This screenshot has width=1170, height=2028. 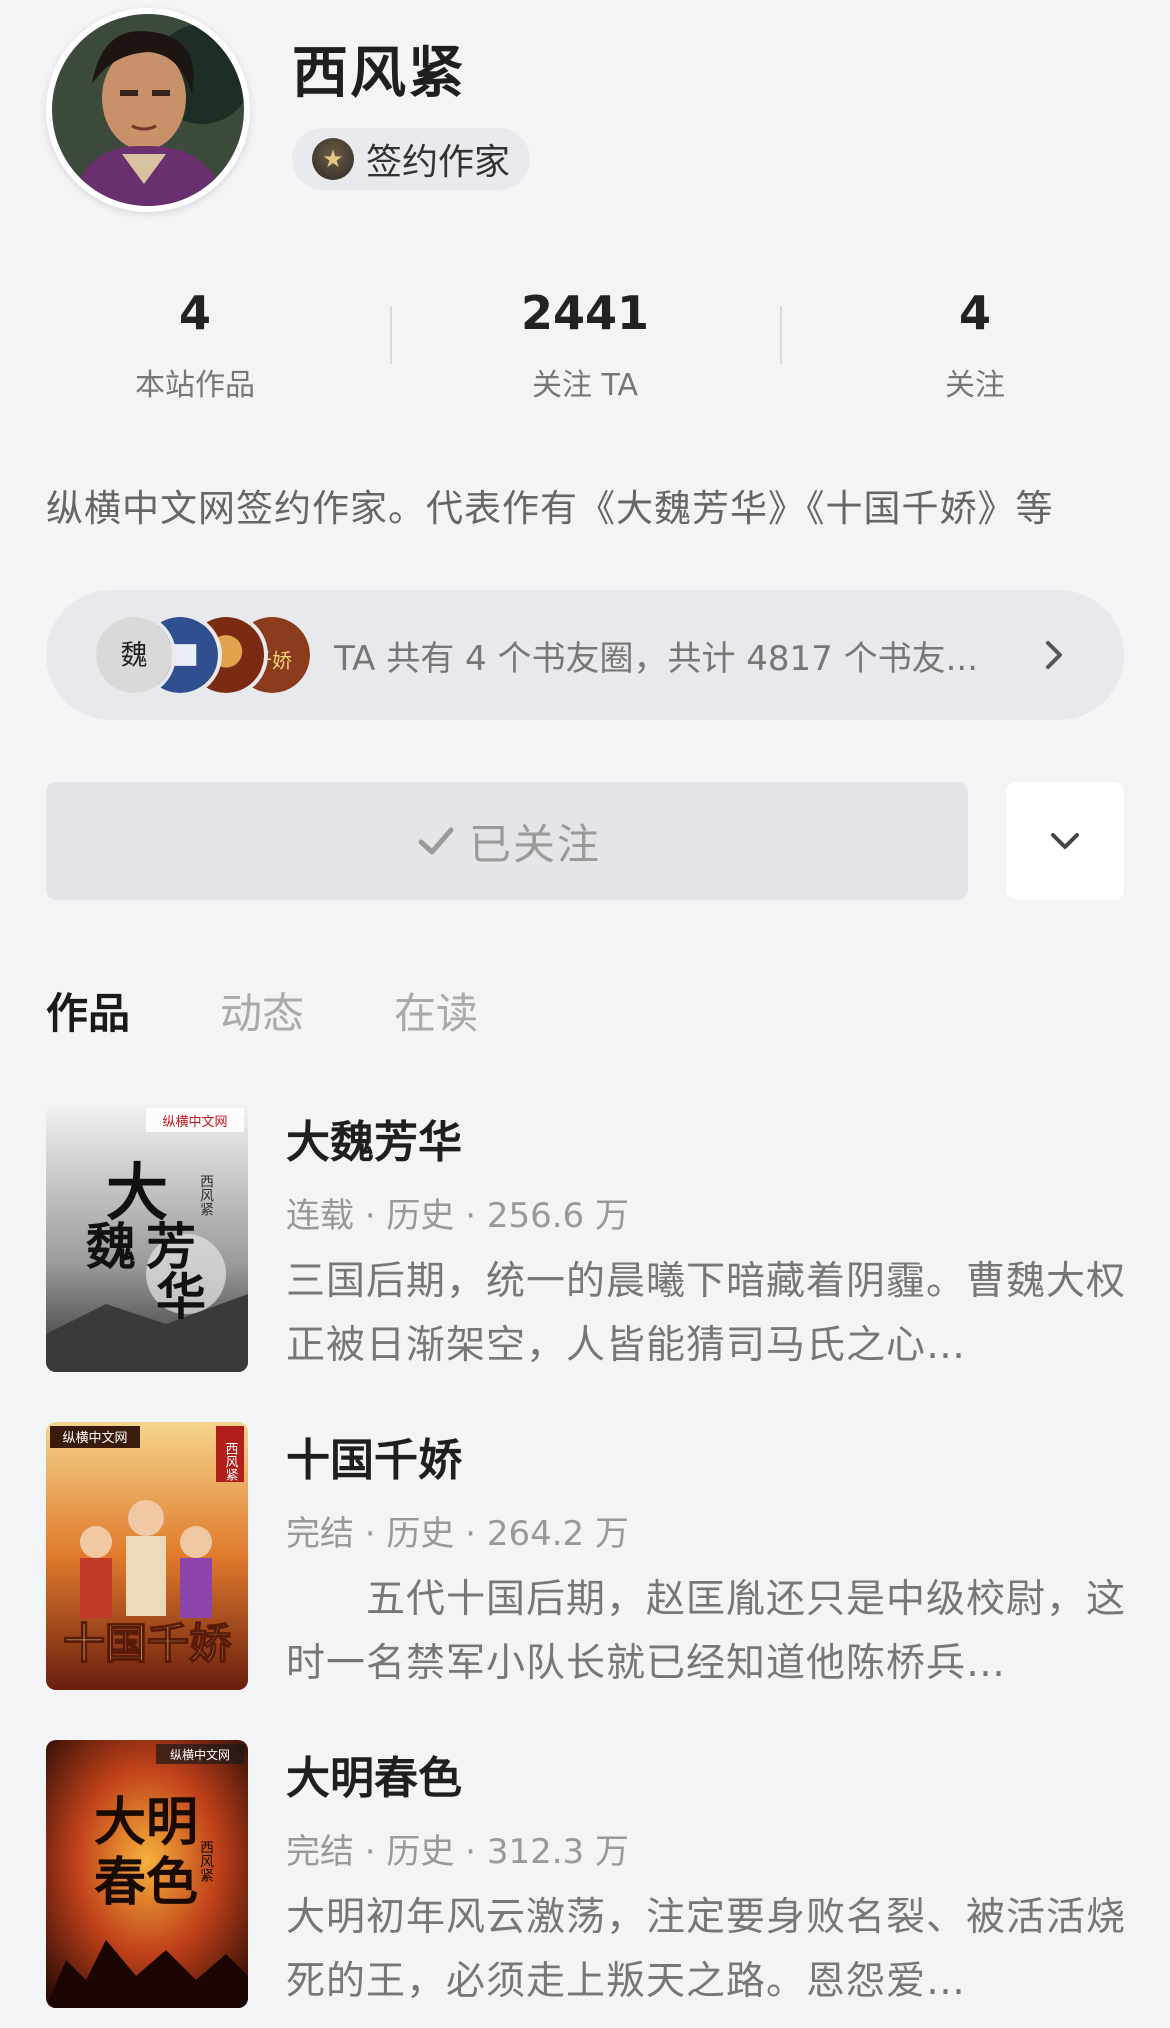 I want to click on stat-works-label: 本站作品, so click(x=195, y=385).